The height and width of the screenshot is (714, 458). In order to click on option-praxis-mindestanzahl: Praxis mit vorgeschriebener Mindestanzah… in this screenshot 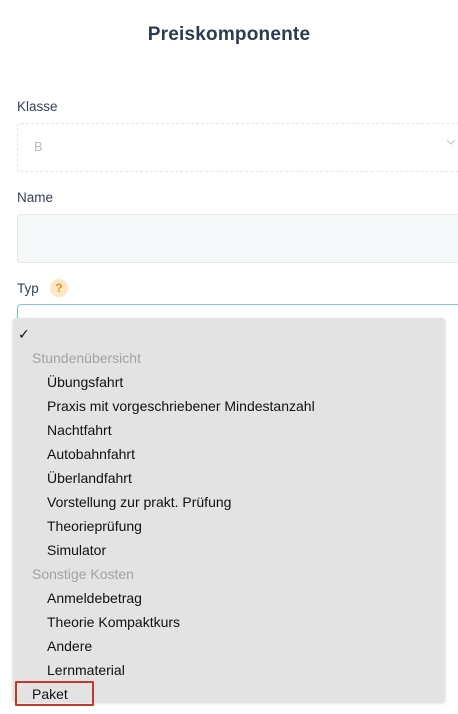, I will do `click(181, 406)`.